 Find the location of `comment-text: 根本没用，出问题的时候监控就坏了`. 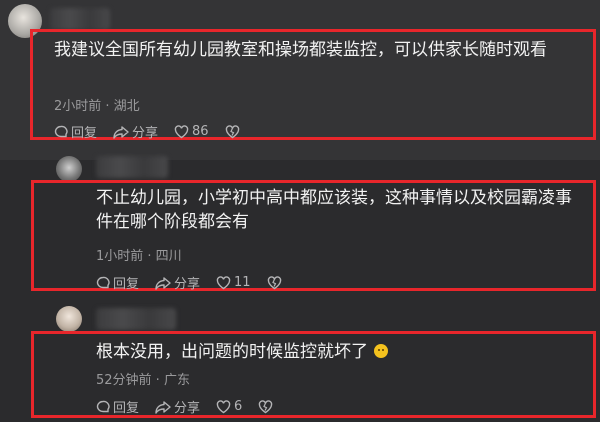

comment-text: 根本没用，出问题的时候监控就坏了 is located at coordinates (336, 352).